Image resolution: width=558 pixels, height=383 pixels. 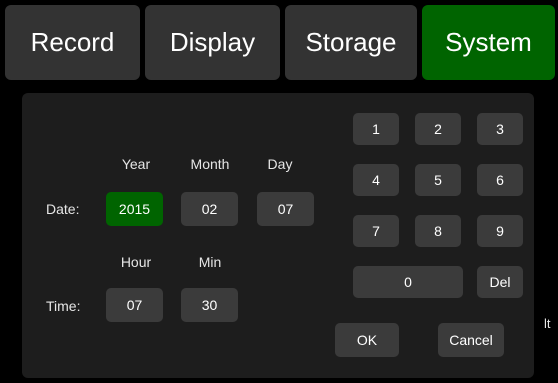 What do you see at coordinates (72, 42) in the screenshot?
I see `tab-record: Record` at bounding box center [72, 42].